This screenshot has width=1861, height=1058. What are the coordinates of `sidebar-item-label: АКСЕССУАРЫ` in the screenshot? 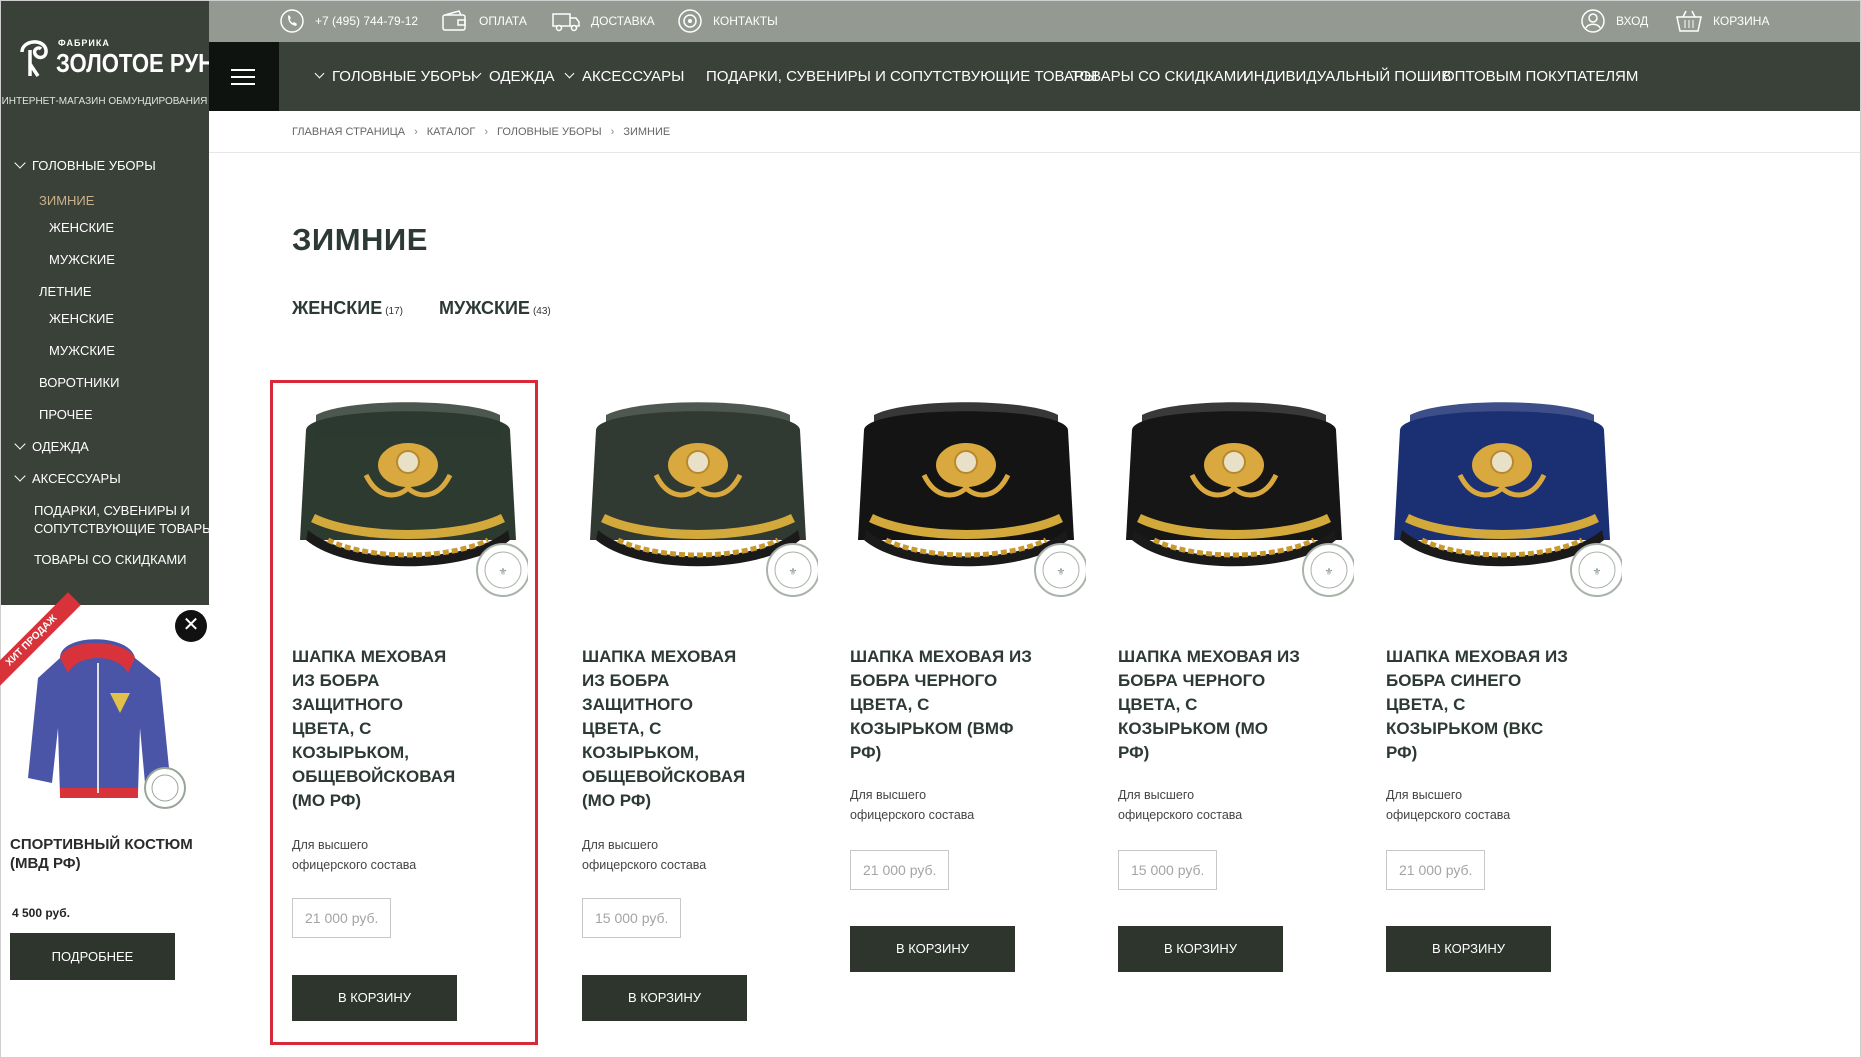 It's located at (76, 478).